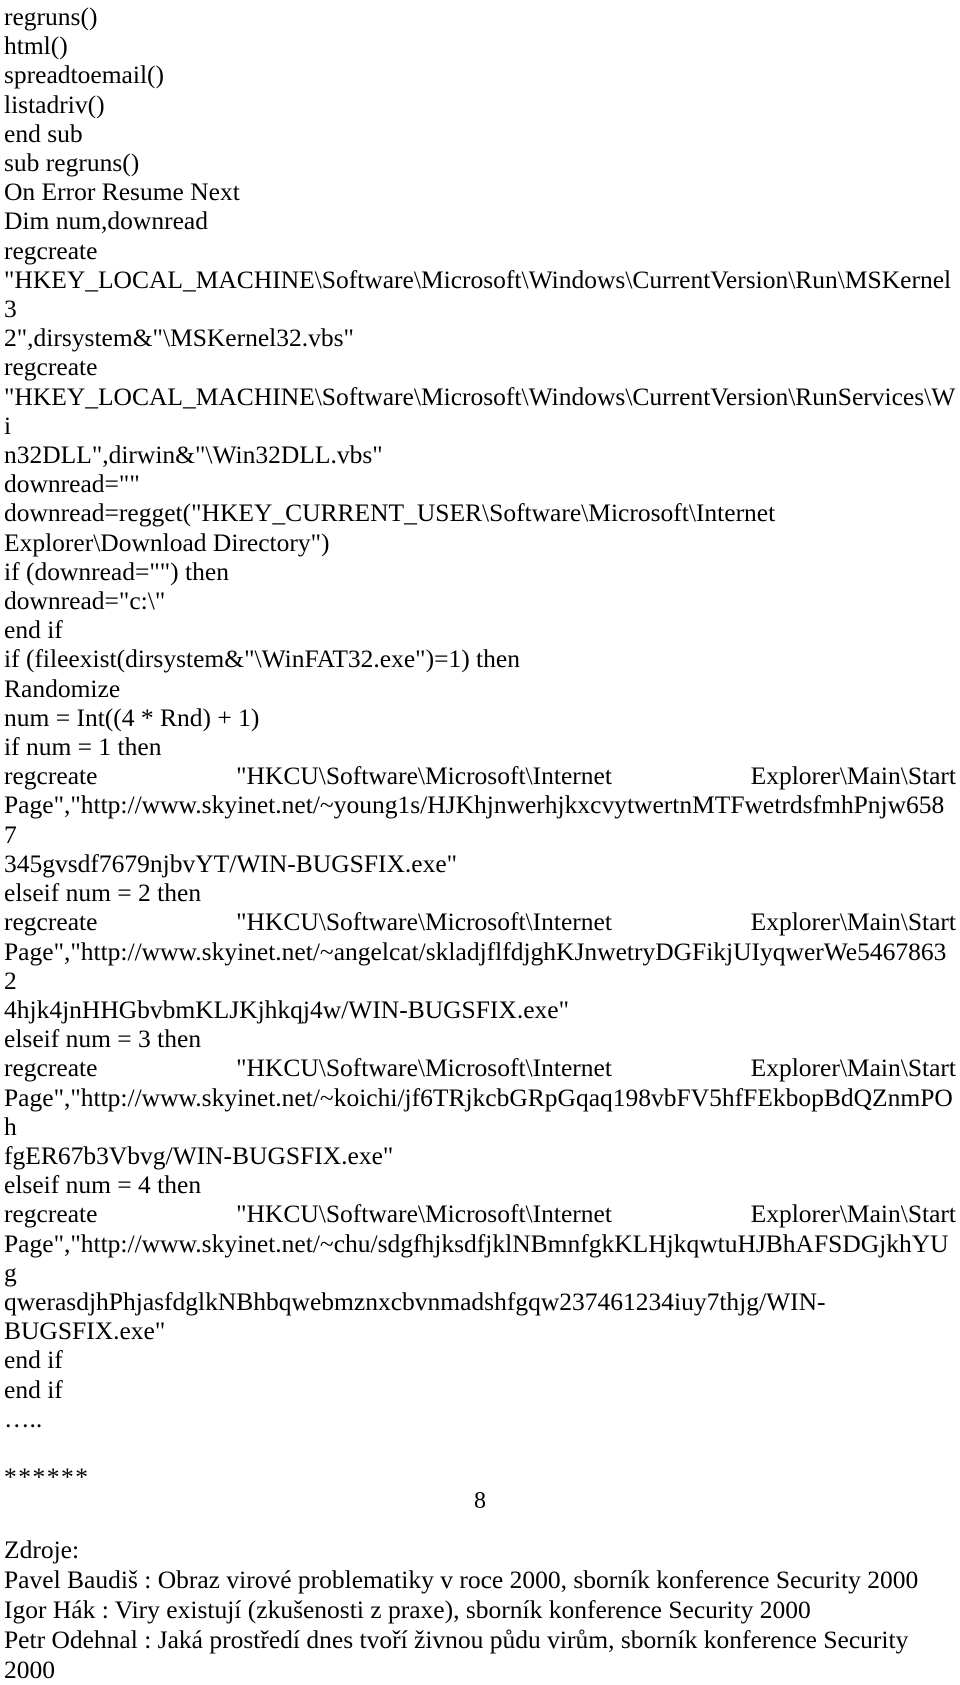 The width and height of the screenshot is (960, 1685). What do you see at coordinates (72, 484) in the screenshot?
I see `code-line: downread=""` at bounding box center [72, 484].